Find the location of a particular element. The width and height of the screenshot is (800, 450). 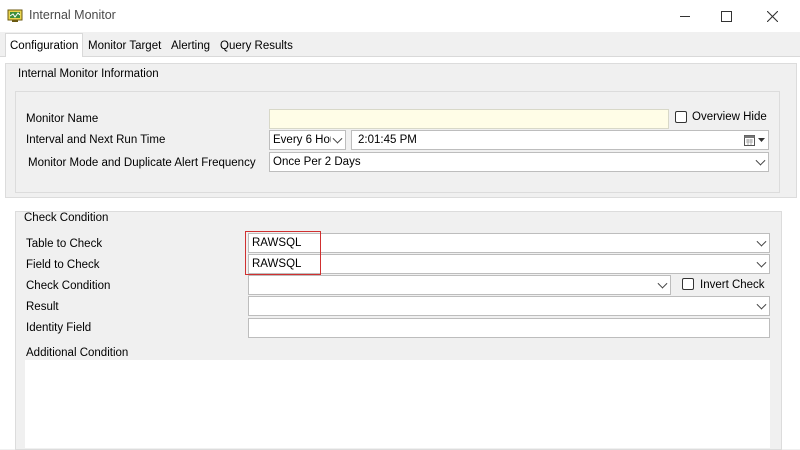

mode-value: Once Per 2 Days is located at coordinates (317, 162).